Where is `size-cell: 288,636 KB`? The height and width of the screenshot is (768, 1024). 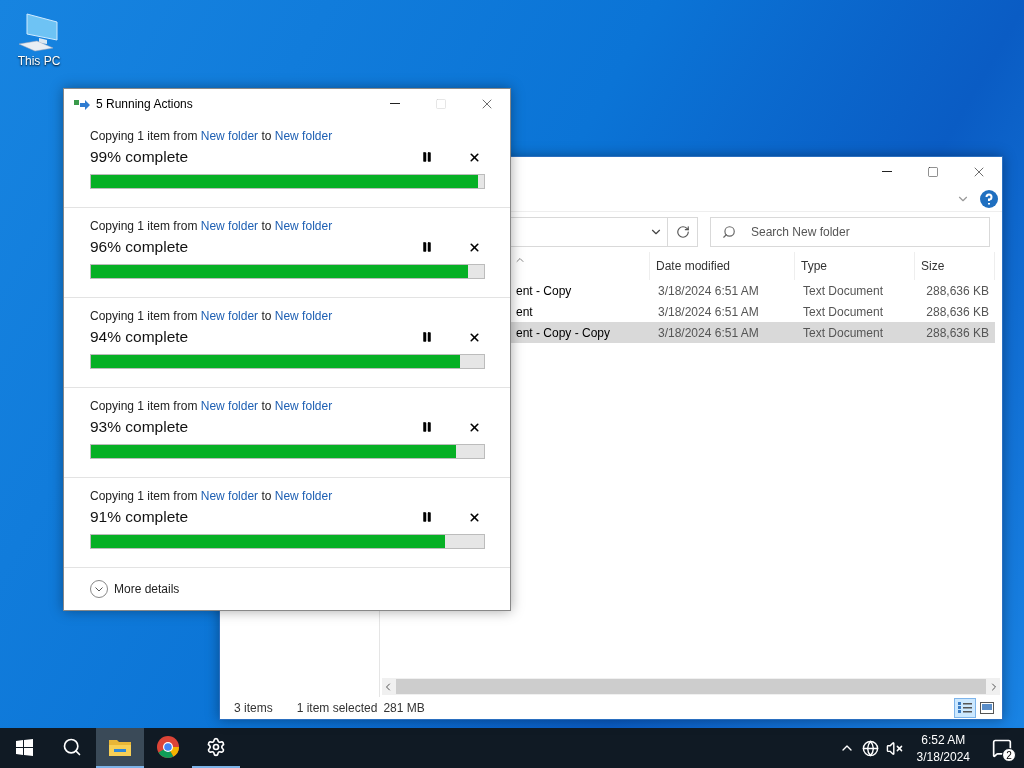 size-cell: 288,636 KB is located at coordinates (955, 332).